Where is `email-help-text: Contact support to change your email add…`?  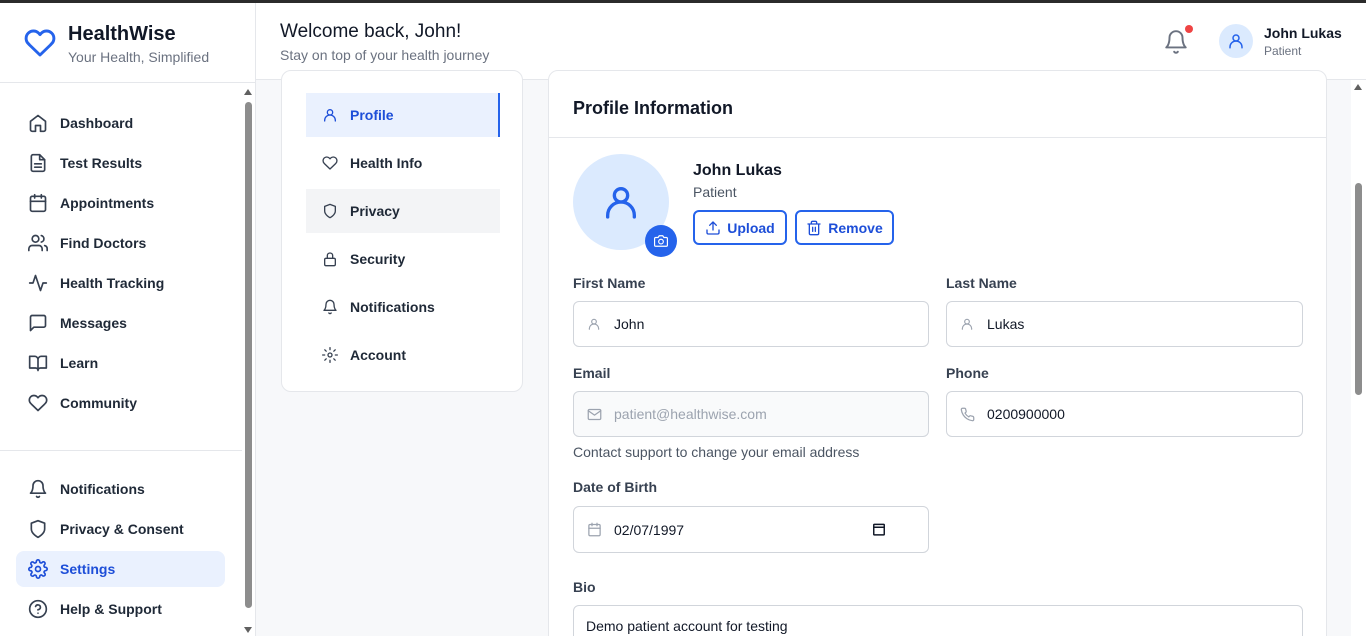 email-help-text: Contact support to change your email add… is located at coordinates (716, 452).